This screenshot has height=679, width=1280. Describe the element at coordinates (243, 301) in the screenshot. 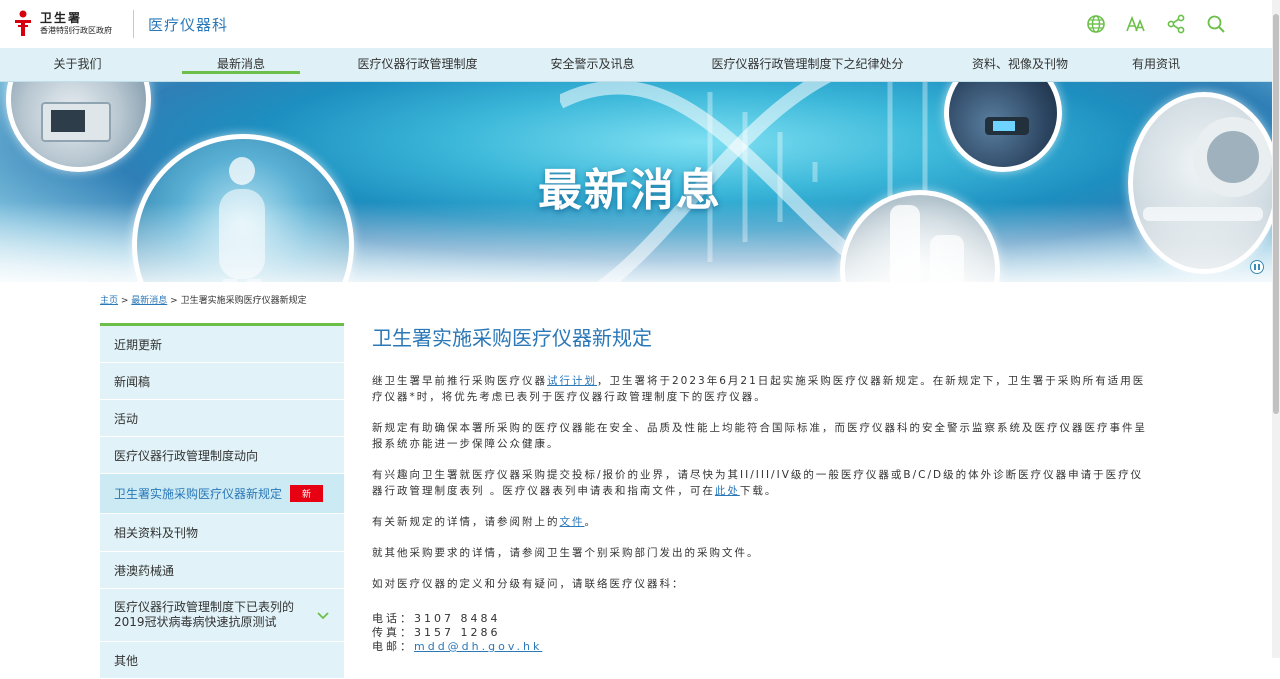

I see `breadcrumb-current: 卫生署实施采购医疗仪器新规定` at that location.